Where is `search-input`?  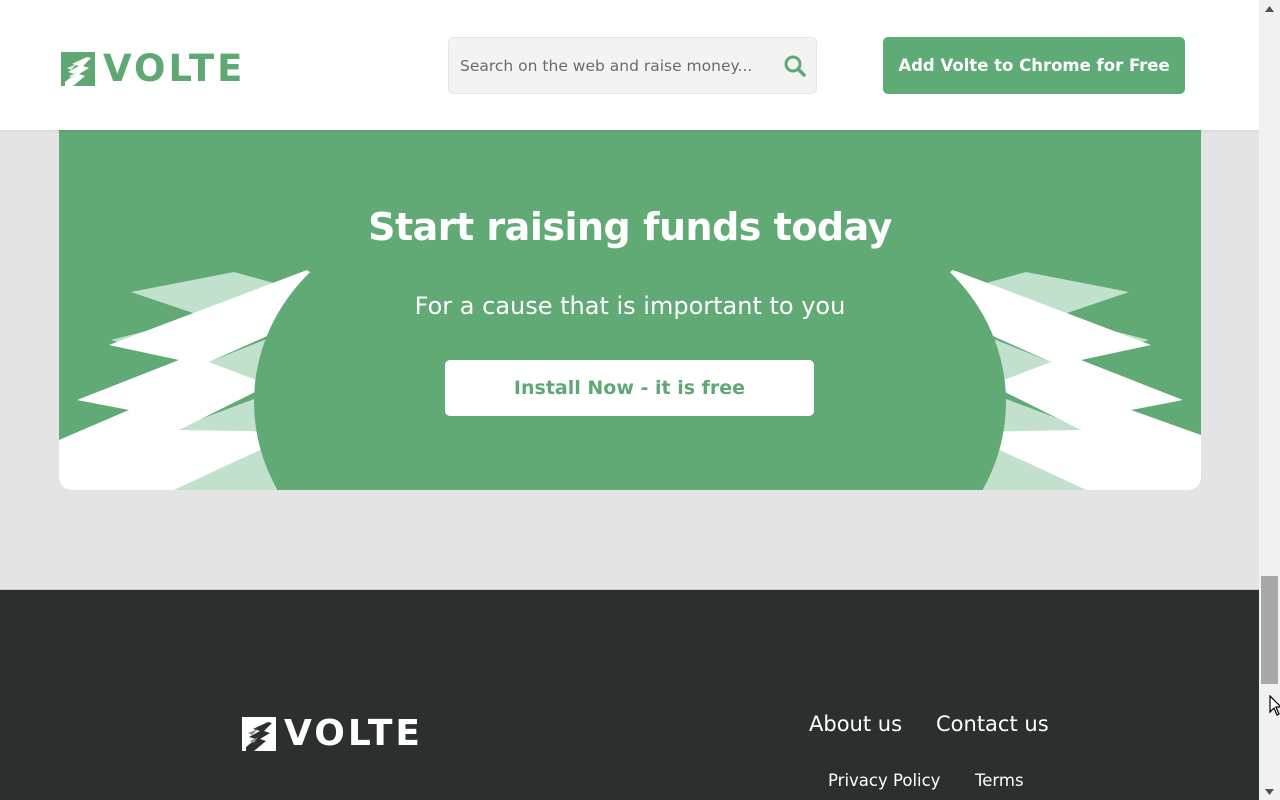 search-input is located at coordinates (609, 65).